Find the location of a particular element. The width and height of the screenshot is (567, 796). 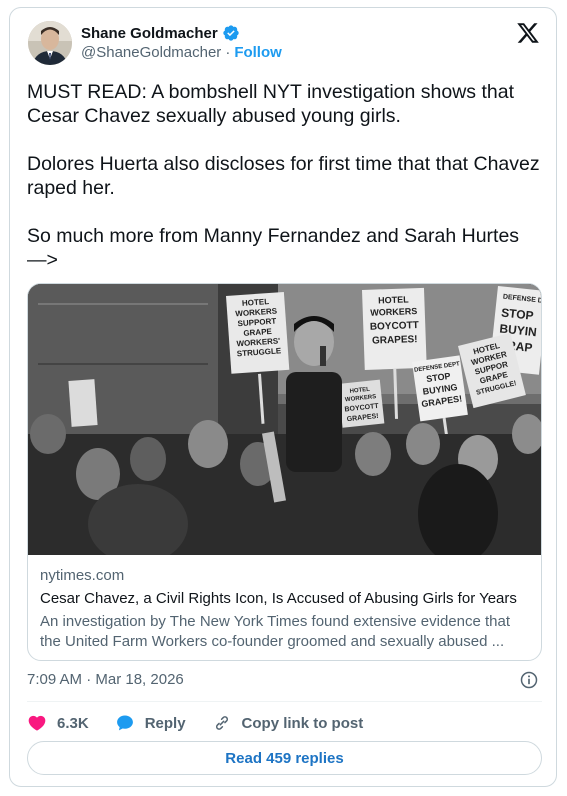

heart-icon is located at coordinates (37, 723).